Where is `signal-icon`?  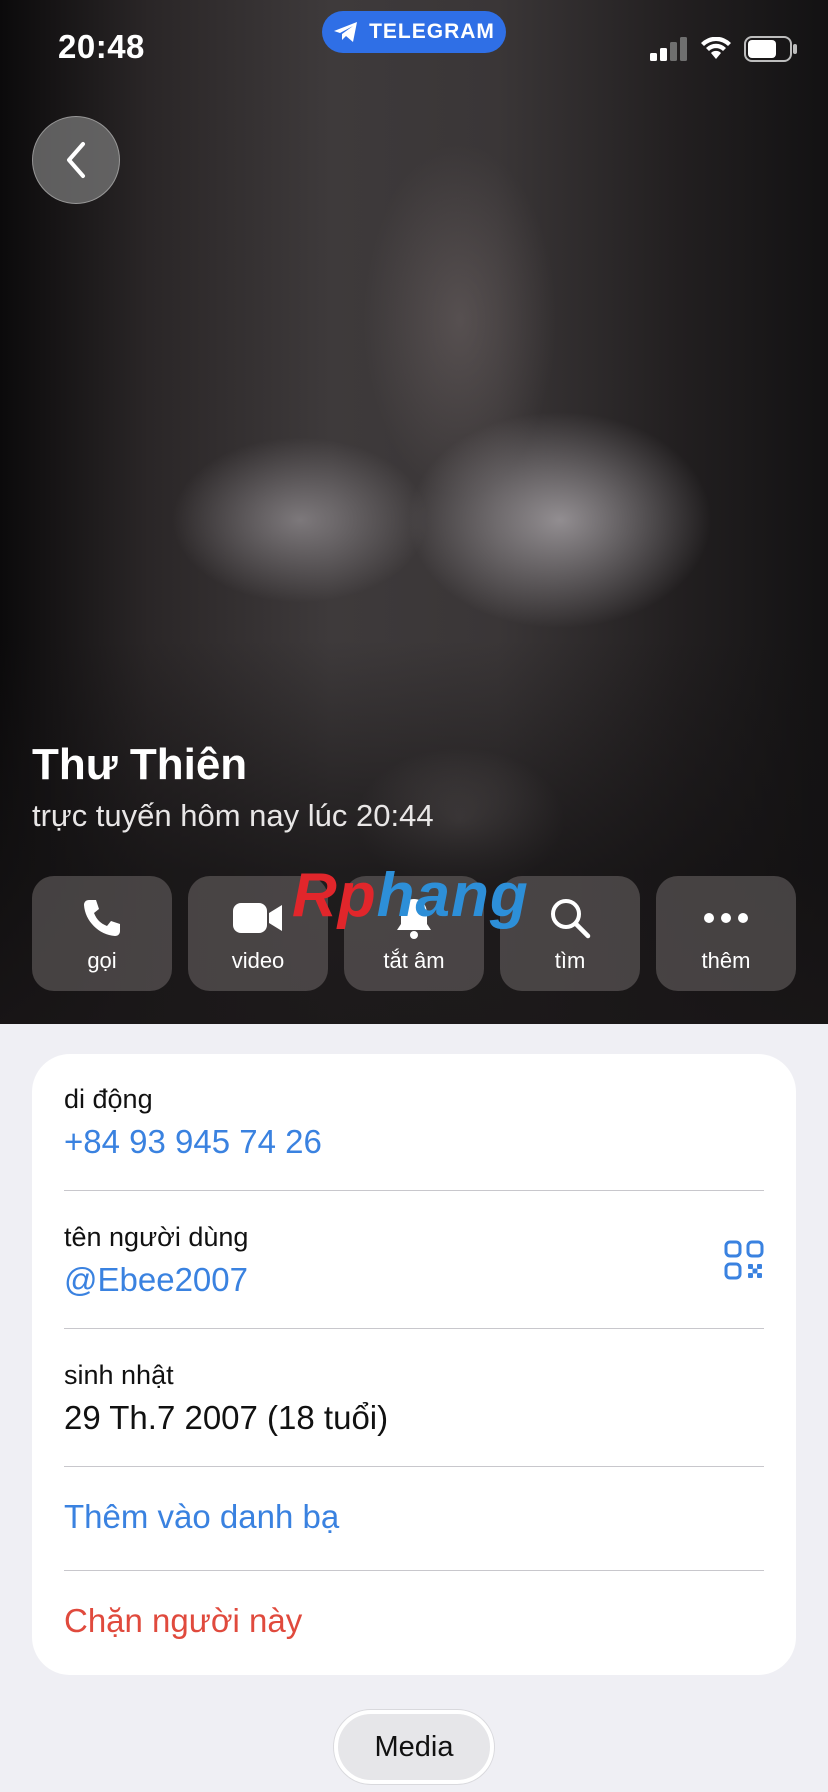 signal-icon is located at coordinates (668, 49).